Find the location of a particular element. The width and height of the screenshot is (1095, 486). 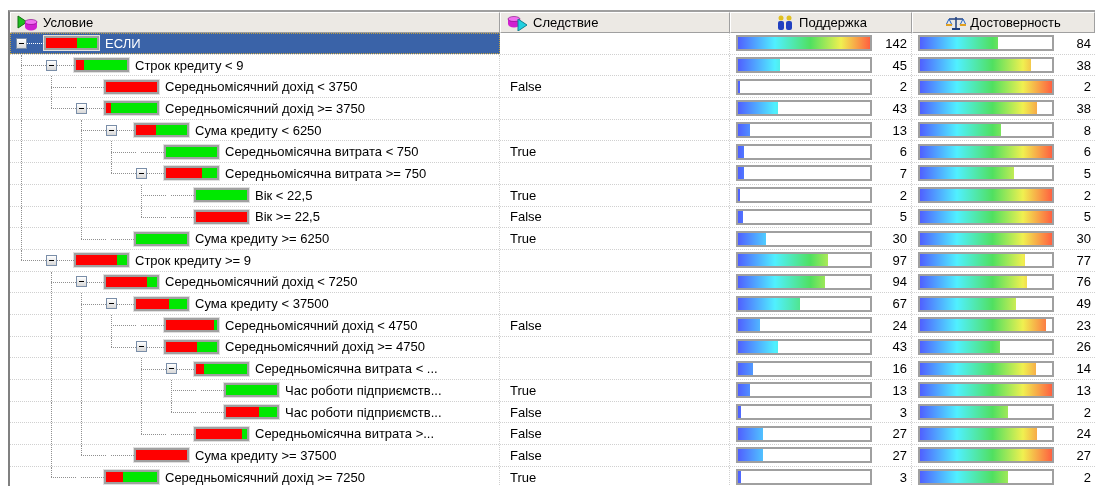

column-header: Следствие is located at coordinates (615, 22).